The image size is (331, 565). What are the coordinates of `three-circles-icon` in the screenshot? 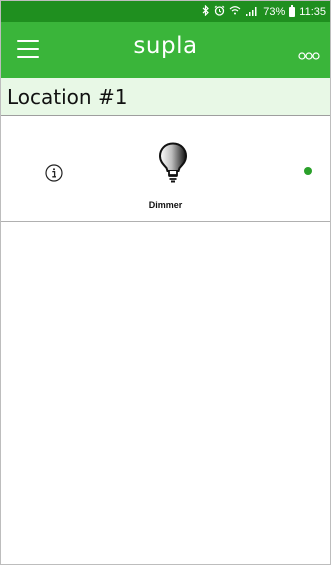 It's located at (309, 53).